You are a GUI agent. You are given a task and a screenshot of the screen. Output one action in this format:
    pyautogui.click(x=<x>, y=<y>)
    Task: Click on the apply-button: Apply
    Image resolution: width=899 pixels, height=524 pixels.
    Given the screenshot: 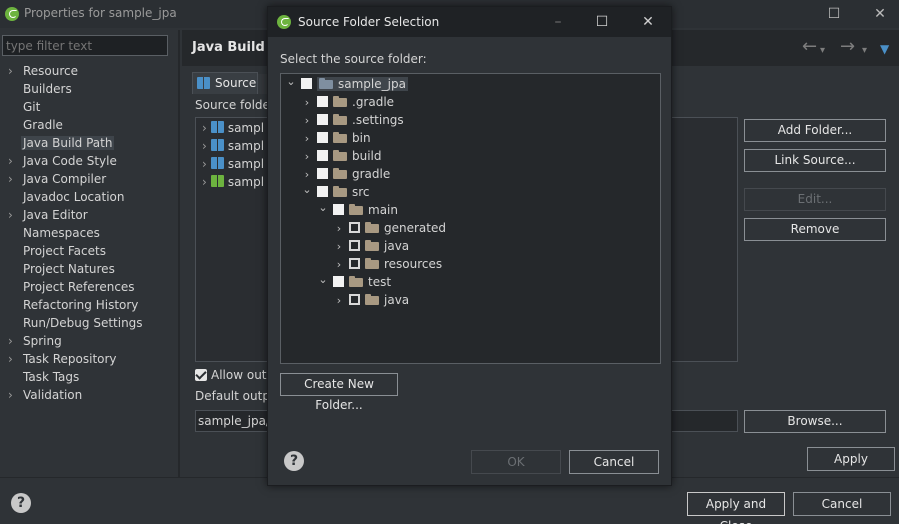 What is the action you would take?
    pyautogui.click(x=851, y=459)
    